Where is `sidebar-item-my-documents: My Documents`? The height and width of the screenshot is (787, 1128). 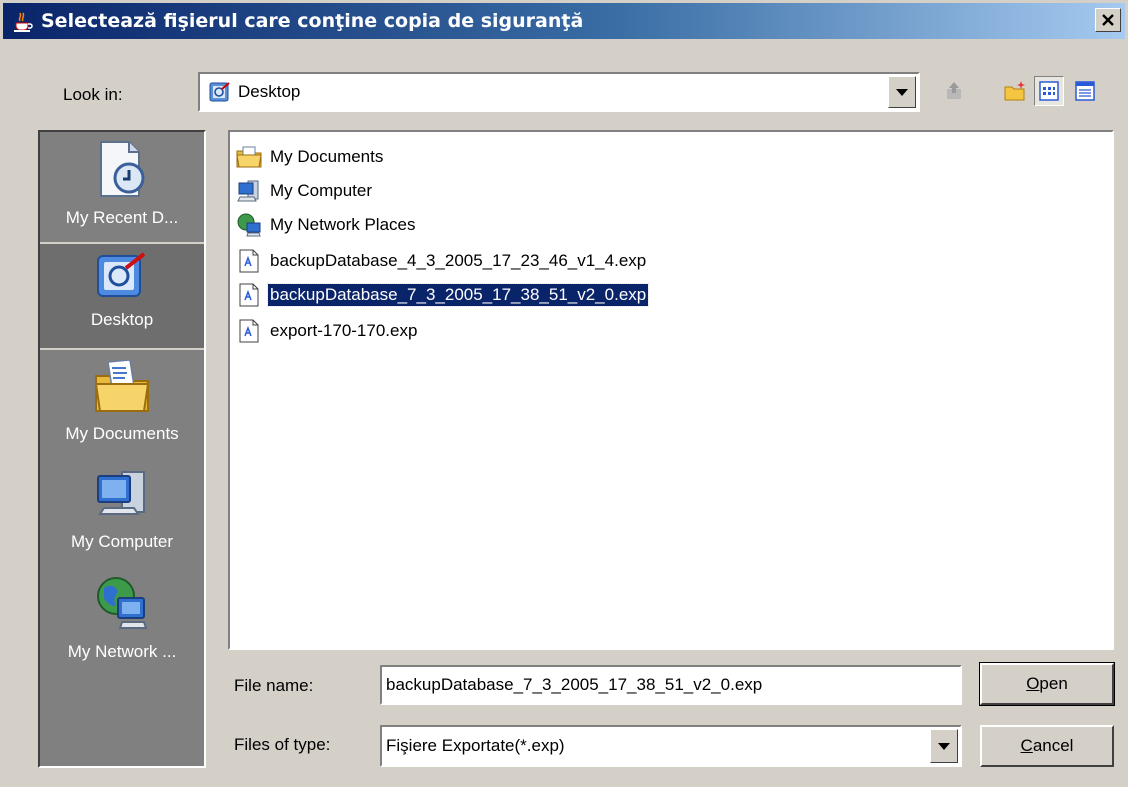
sidebar-item-my-documents: My Documents is located at coordinates (122, 406).